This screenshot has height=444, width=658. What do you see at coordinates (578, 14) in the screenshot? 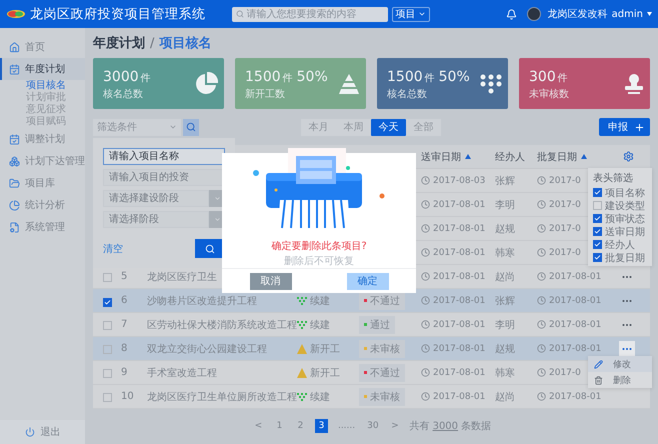
I see `user-department: 龙岗区发改科` at bounding box center [578, 14].